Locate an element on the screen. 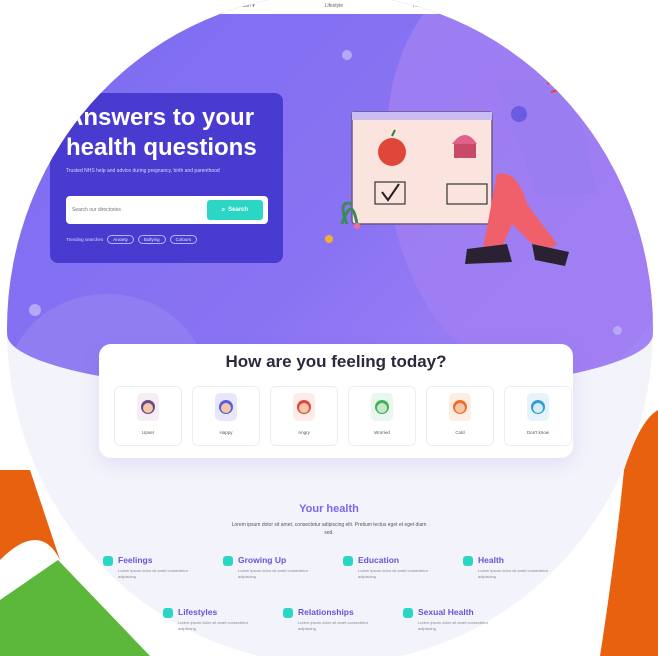 This screenshot has width=658, height=656. search-button: ⌕ Search is located at coordinates (235, 210).